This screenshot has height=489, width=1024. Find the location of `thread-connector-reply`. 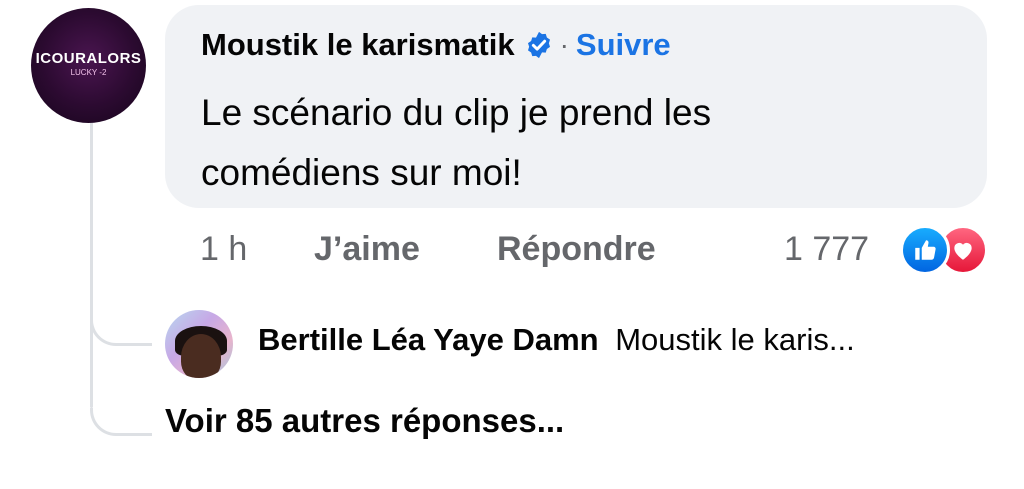

thread-connector-reply is located at coordinates (121, 332).